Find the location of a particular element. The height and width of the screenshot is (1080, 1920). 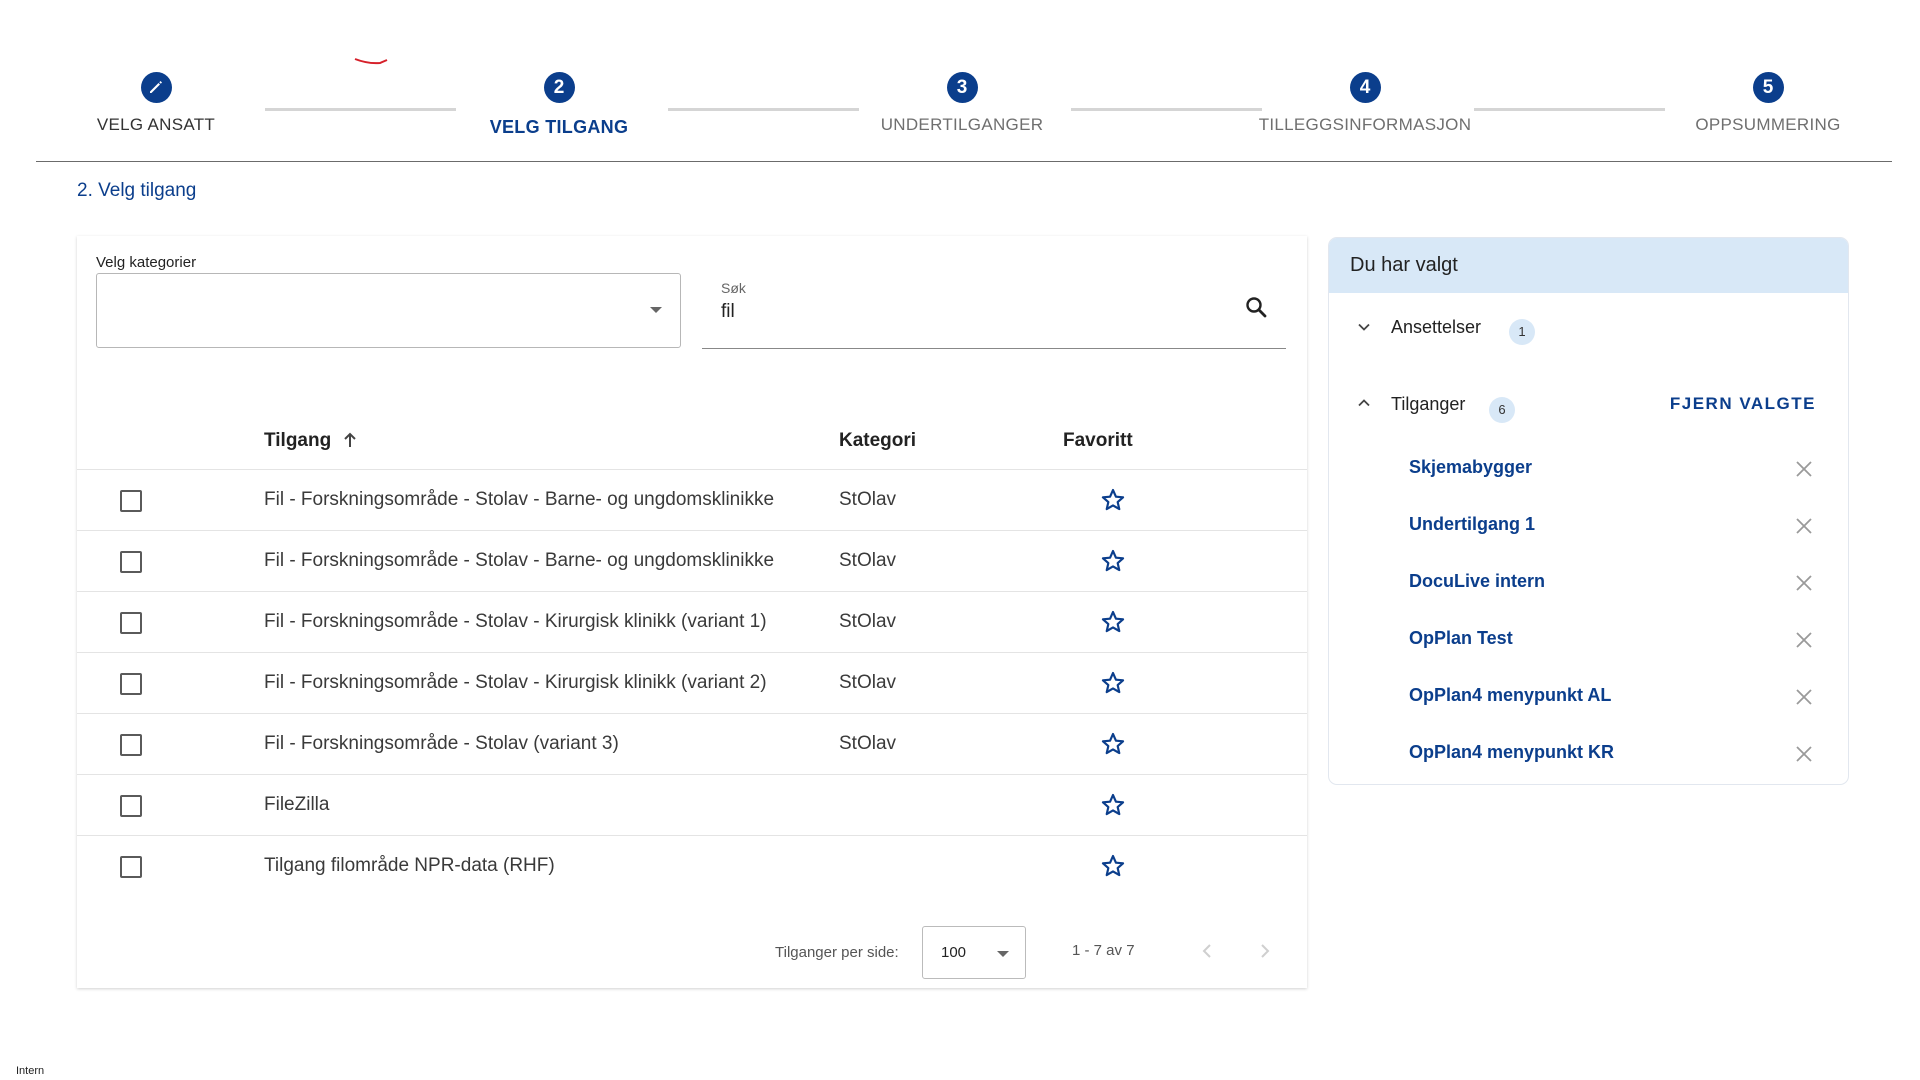

accesses-group: Tilganger 6 FJERN VALGTE is located at coordinates (1588, 406).